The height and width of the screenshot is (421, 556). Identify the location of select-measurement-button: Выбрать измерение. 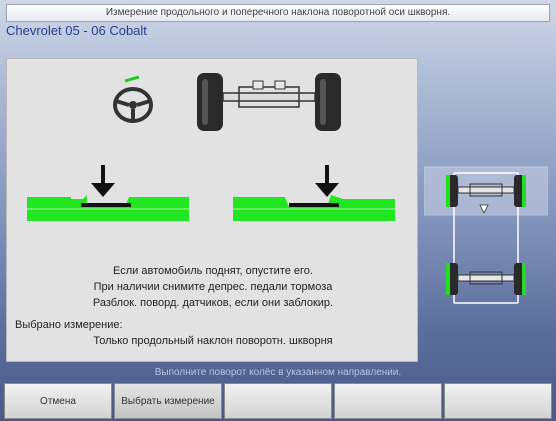
(168, 401).